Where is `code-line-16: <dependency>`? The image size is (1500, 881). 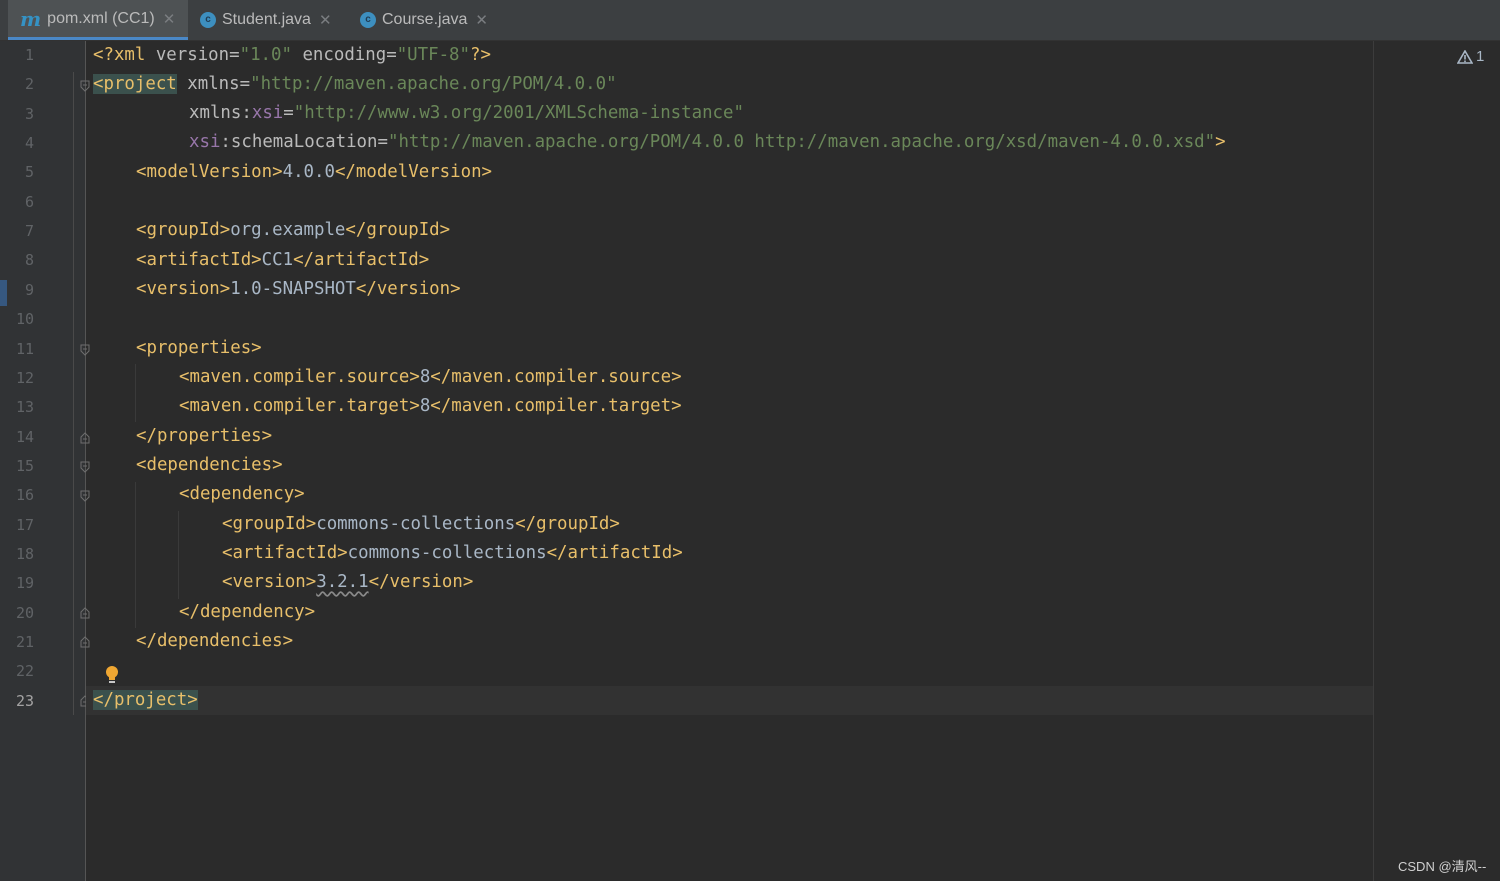
code-line-16: <dependency> is located at coordinates (242, 494).